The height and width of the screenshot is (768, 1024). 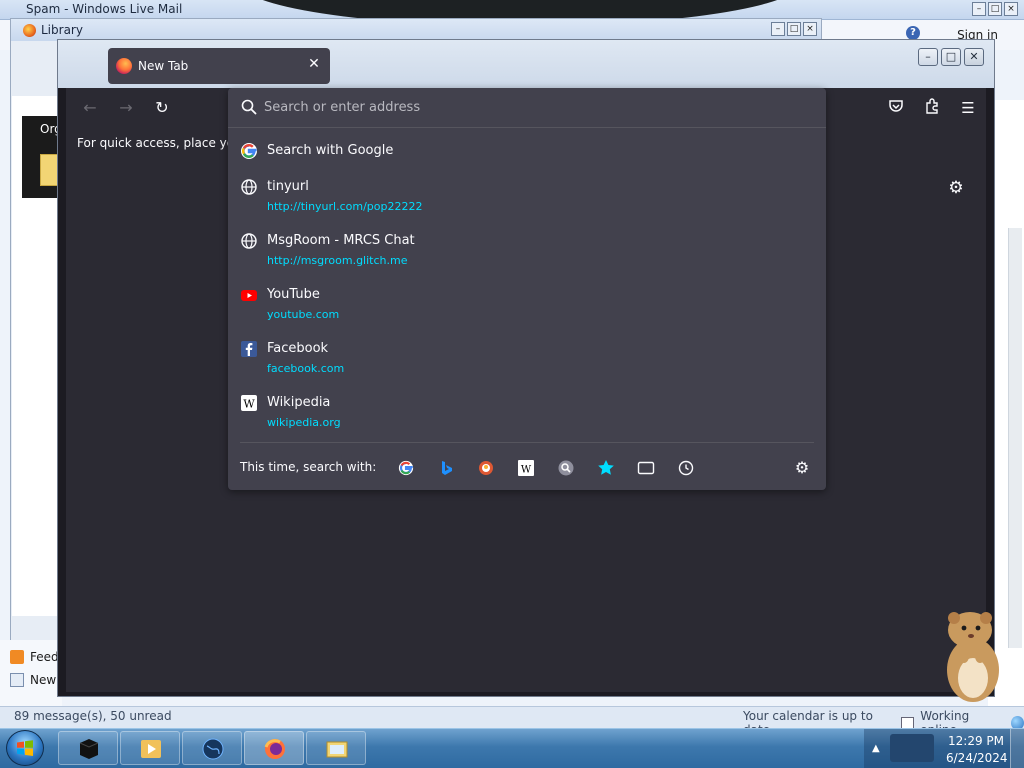 I want to click on urlbar-divider, so click(x=527, y=442).